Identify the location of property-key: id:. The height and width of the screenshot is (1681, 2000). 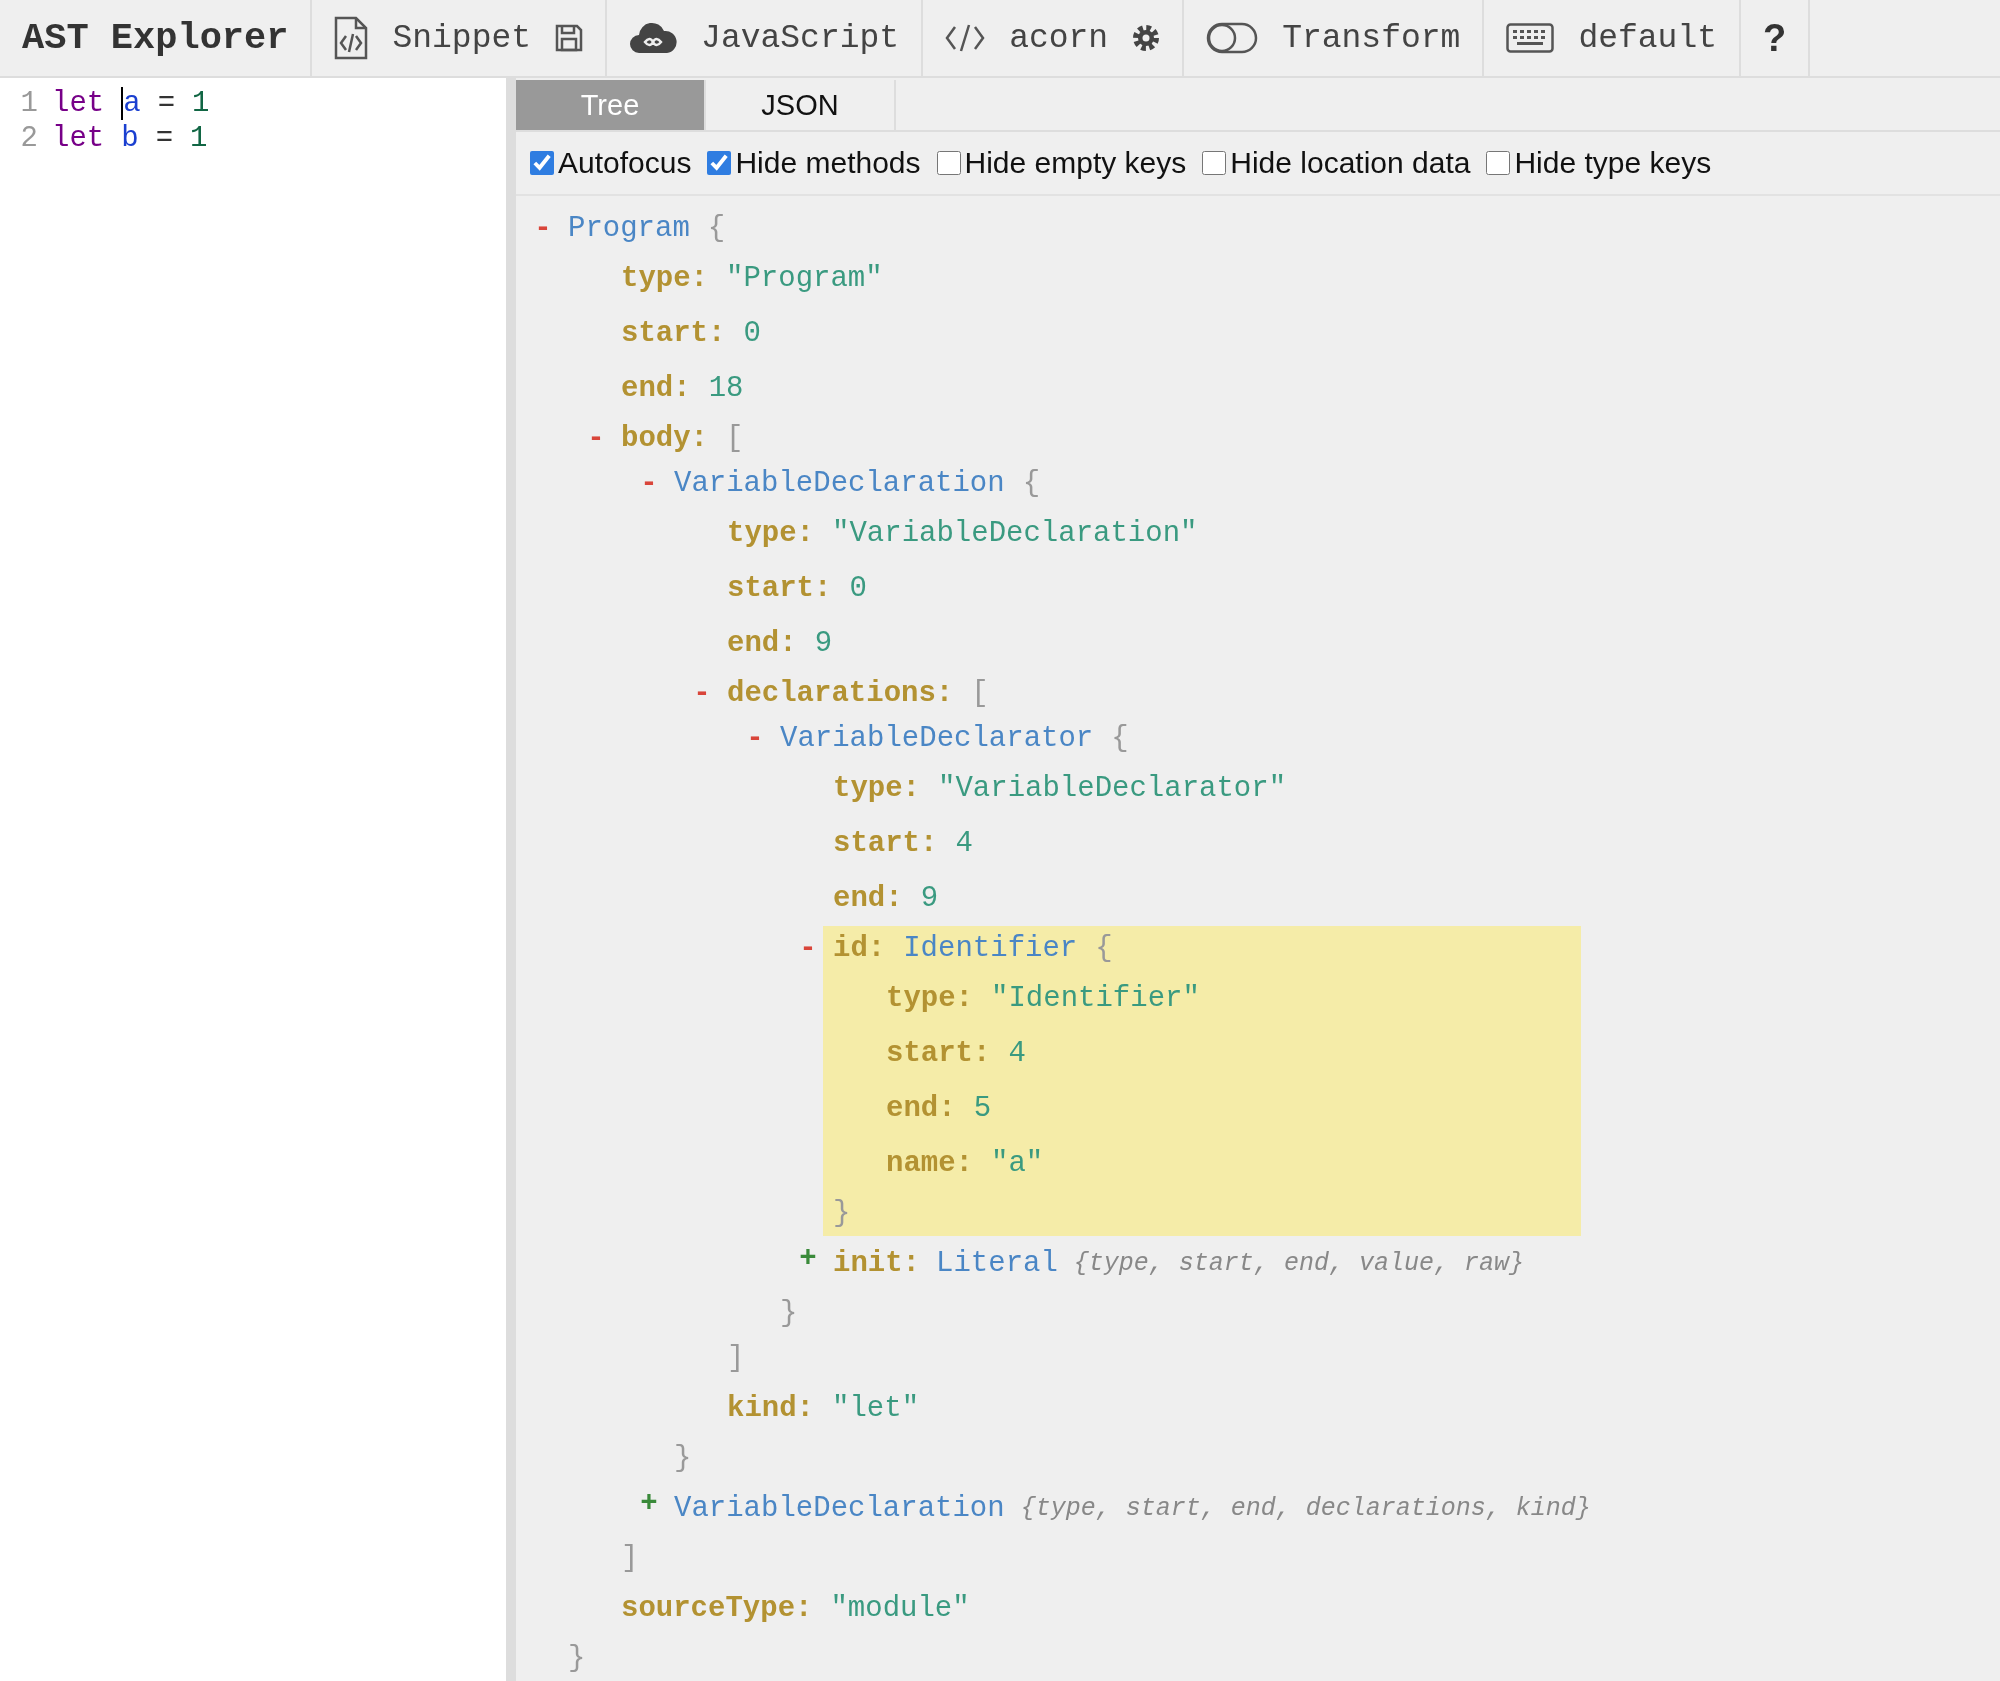
(859, 948).